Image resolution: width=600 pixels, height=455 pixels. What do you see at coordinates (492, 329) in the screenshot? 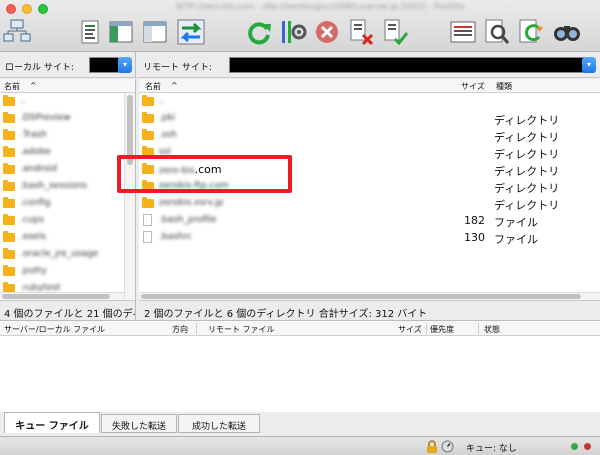
I see `queue-col-status: 状態` at bounding box center [492, 329].